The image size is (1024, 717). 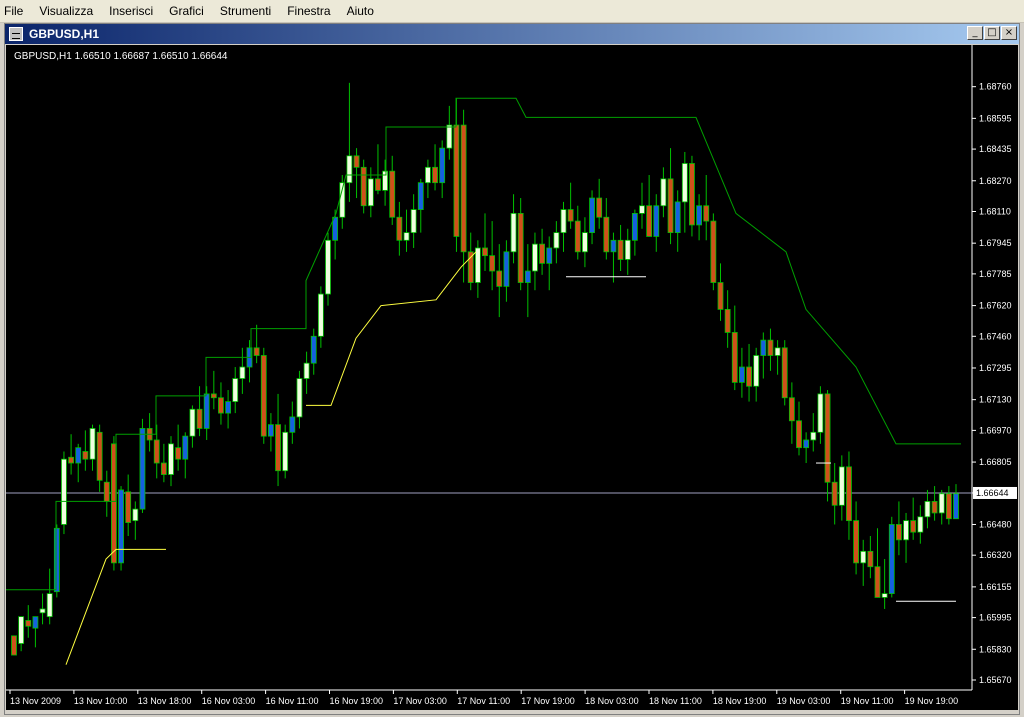 I want to click on price-tick-label: 1.67130, so click(x=995, y=400).